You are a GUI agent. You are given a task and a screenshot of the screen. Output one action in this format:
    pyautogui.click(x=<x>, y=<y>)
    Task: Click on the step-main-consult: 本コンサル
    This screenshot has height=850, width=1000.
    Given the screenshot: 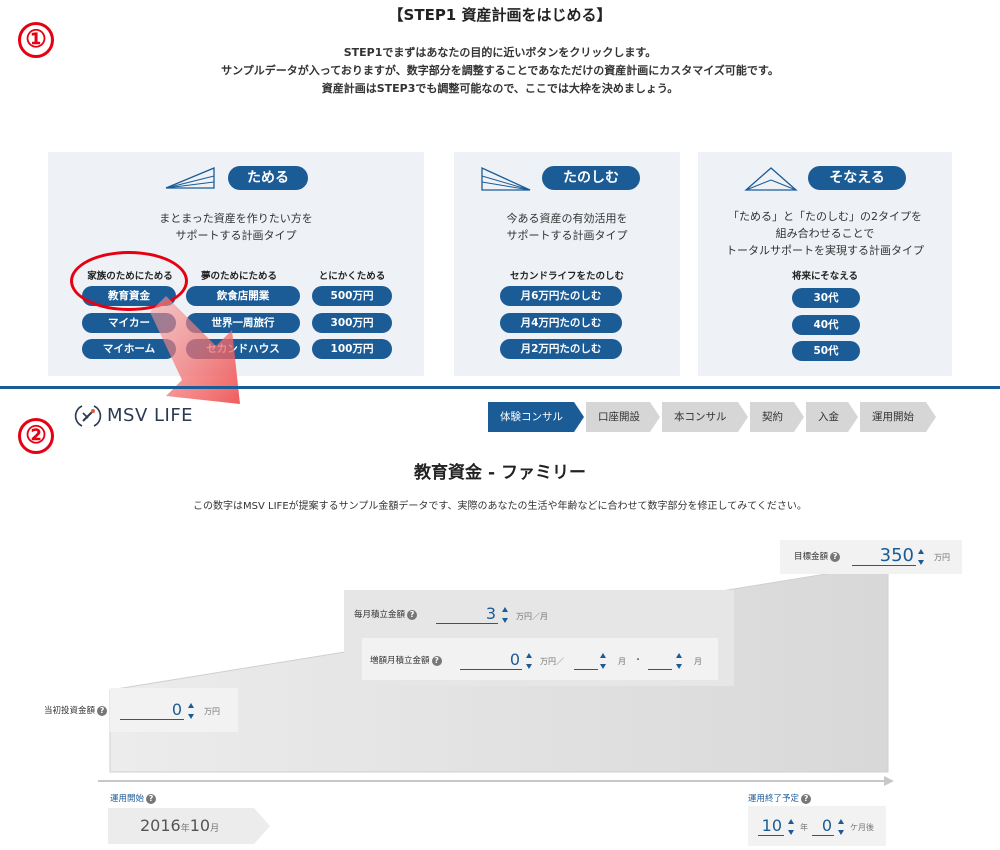 What is the action you would take?
    pyautogui.click(x=705, y=417)
    